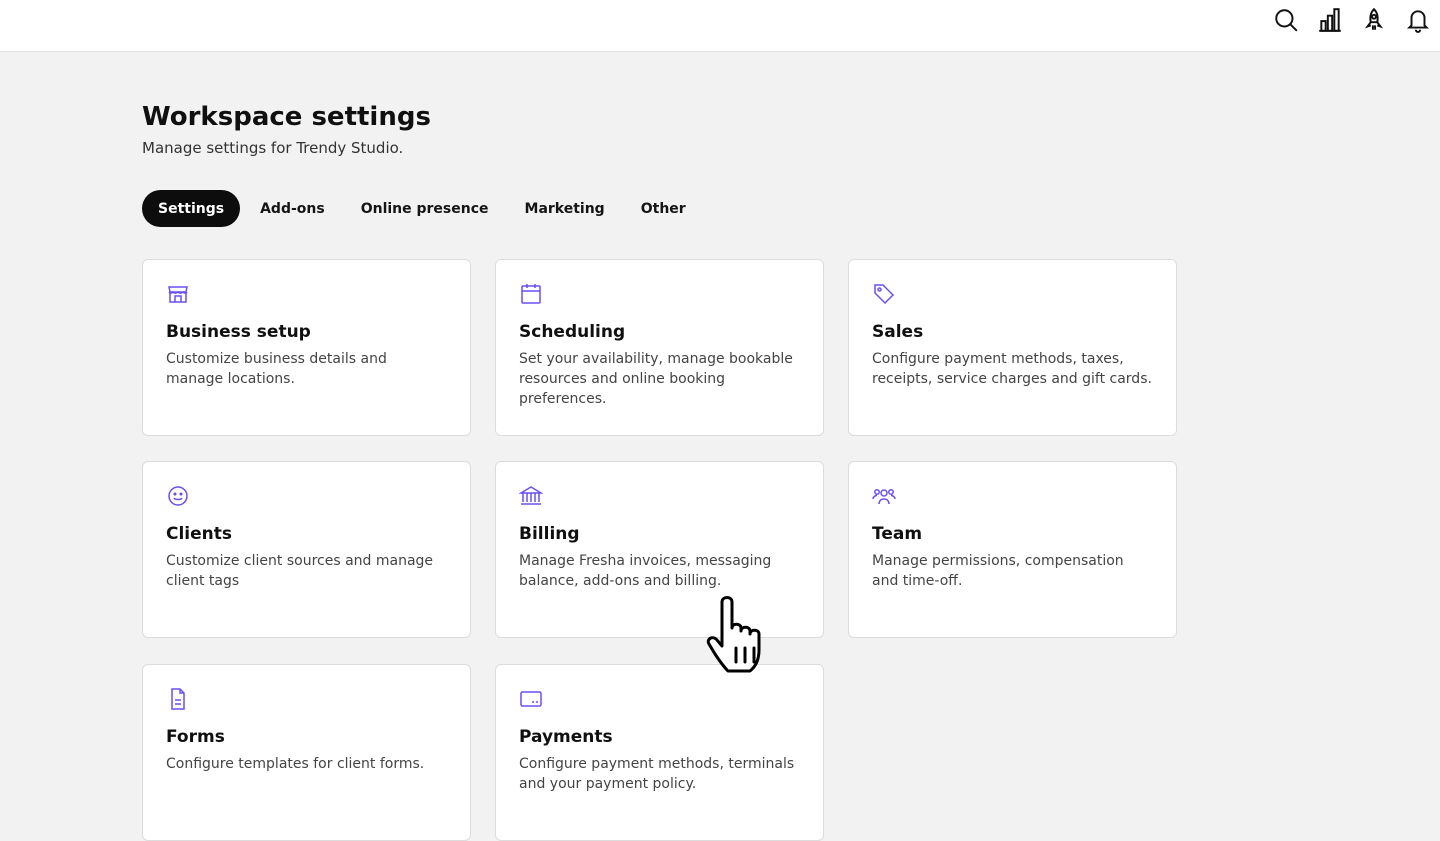 Image resolution: width=1440 pixels, height=841 pixels. I want to click on top-icons, so click(1352, 20).